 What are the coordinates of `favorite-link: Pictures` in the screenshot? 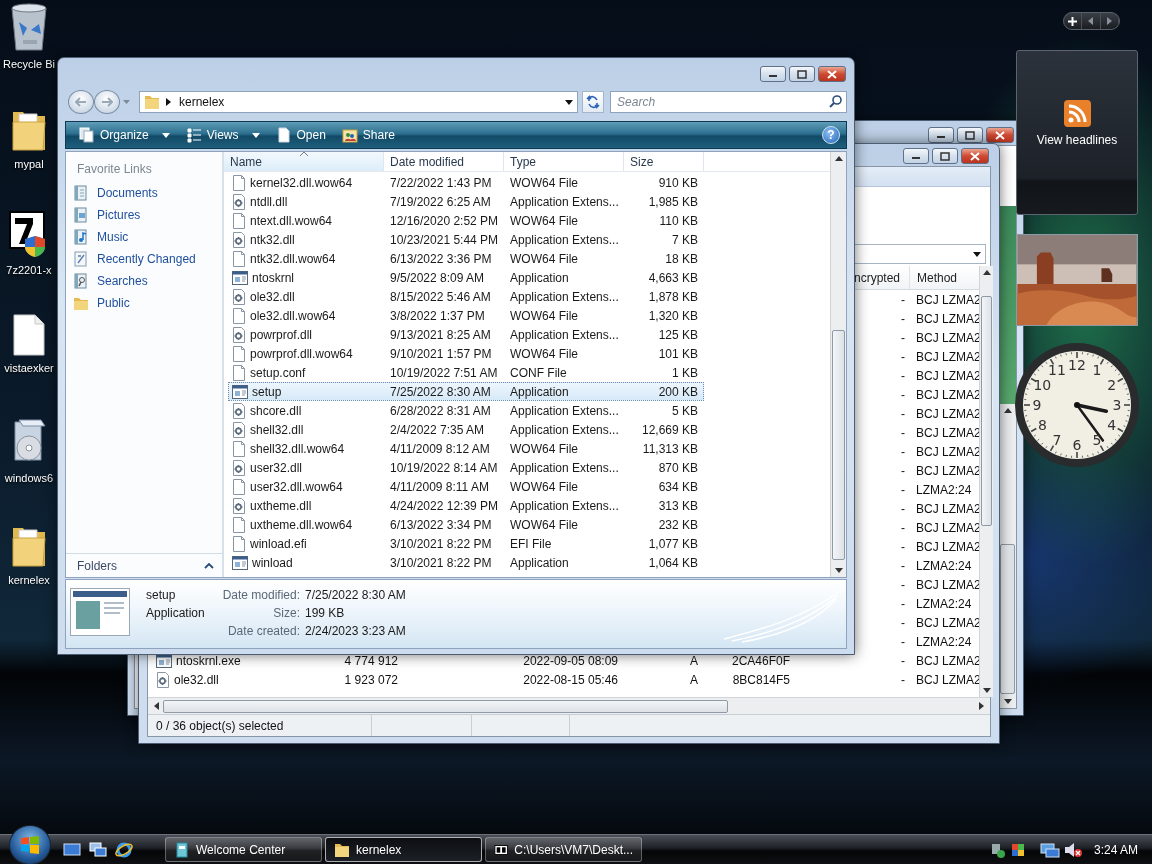 It's located at (144, 215).